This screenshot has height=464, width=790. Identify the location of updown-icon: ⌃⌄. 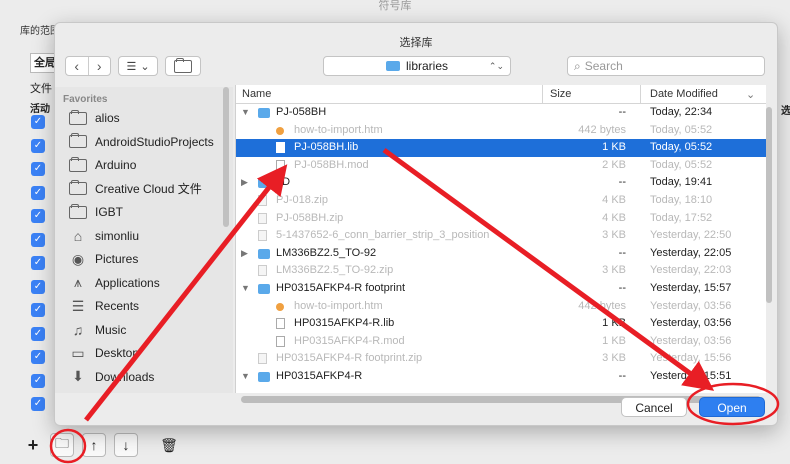
(496, 65).